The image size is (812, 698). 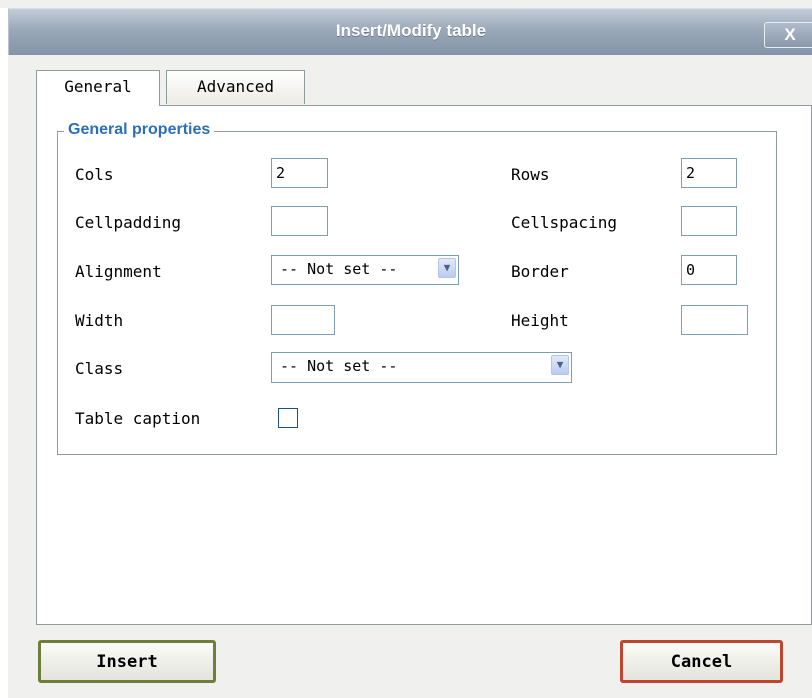 What do you see at coordinates (4, 353) in the screenshot?
I see `window-edge` at bounding box center [4, 353].